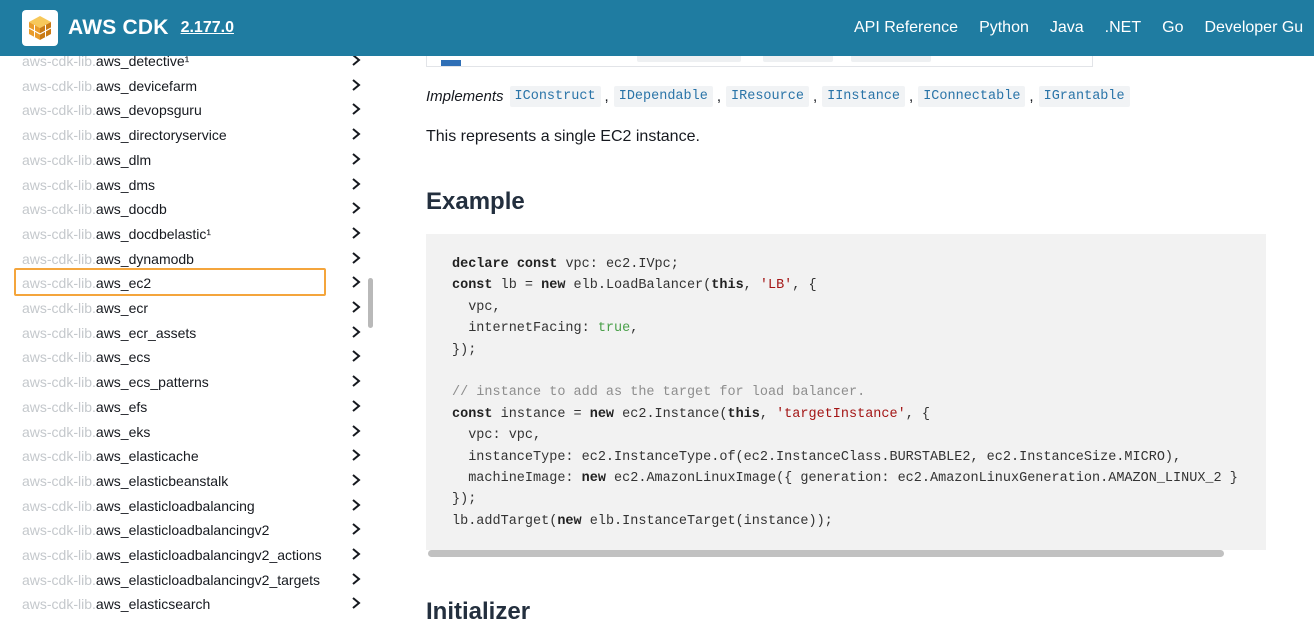  I want to click on brand: AWS CDK, so click(95, 28).